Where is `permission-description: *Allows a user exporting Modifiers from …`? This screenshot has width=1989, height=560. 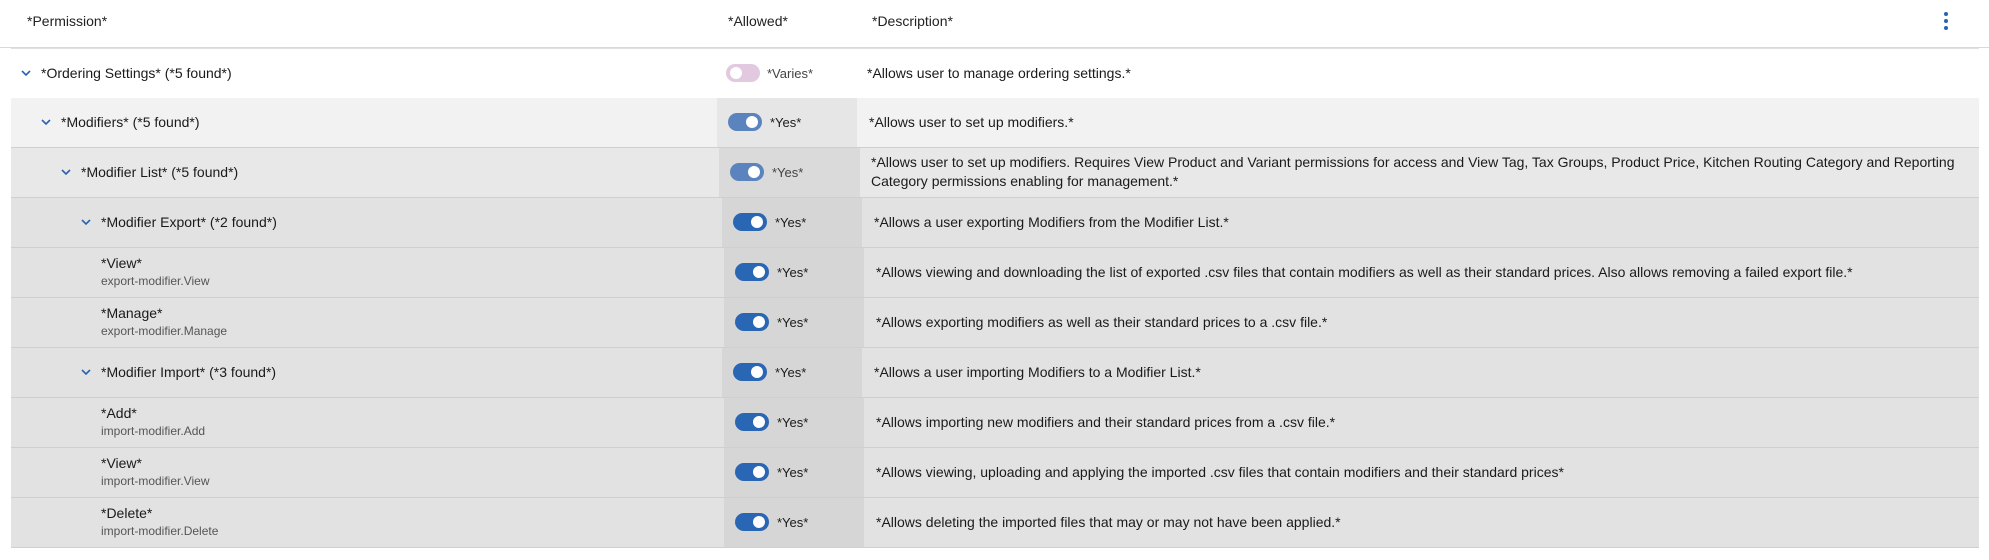 permission-description: *Allows a user exporting Modifiers from … is located at coordinates (1051, 222).